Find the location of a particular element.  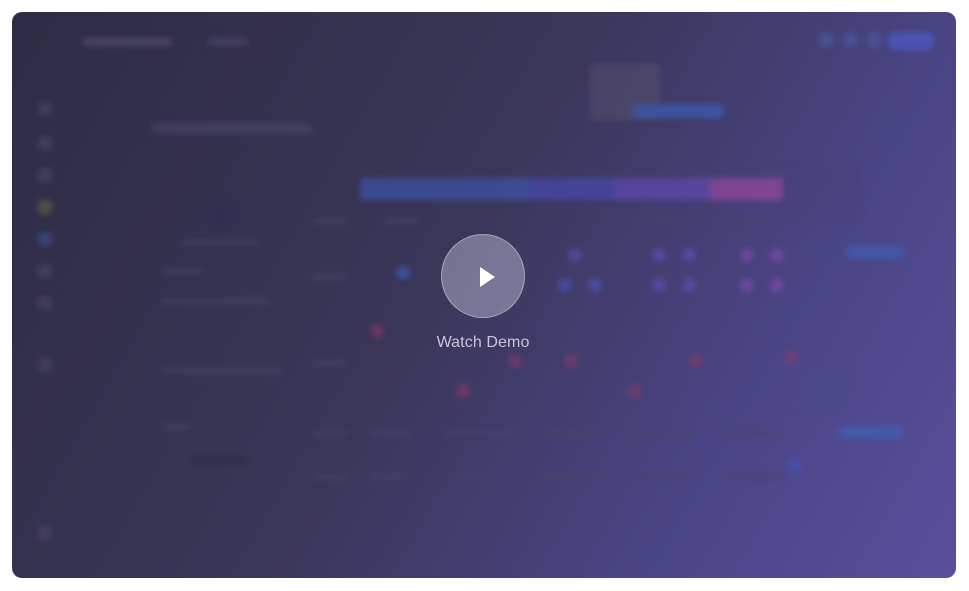

preview-nav is located at coordinates (228, 42).